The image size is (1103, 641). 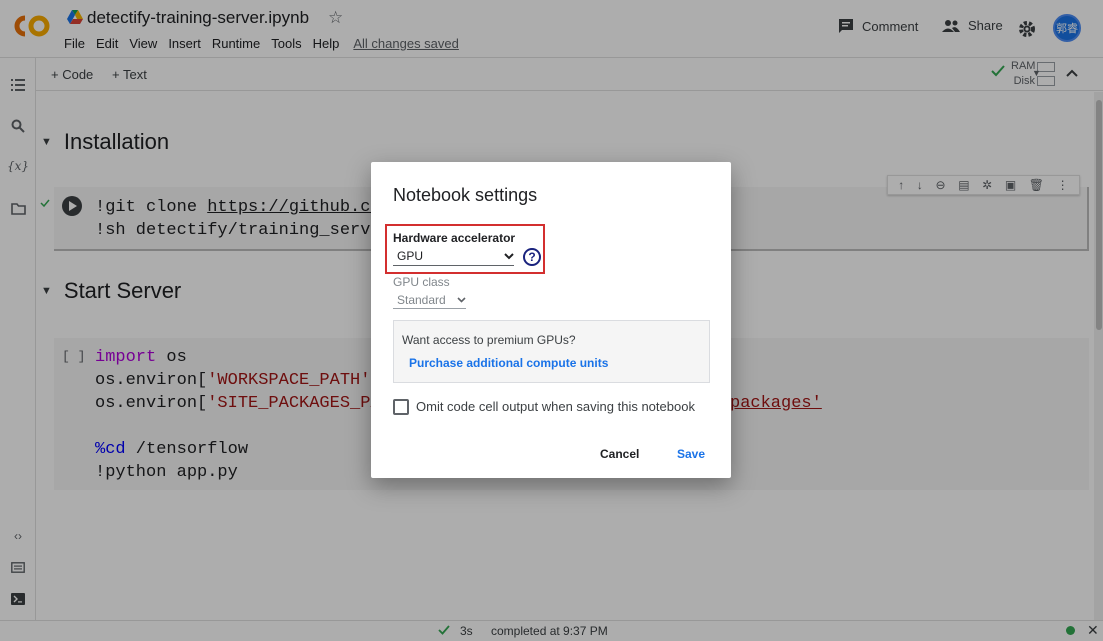 What do you see at coordinates (489, 340) in the screenshot?
I see `premium-question: Want access to premium GPUs?` at bounding box center [489, 340].